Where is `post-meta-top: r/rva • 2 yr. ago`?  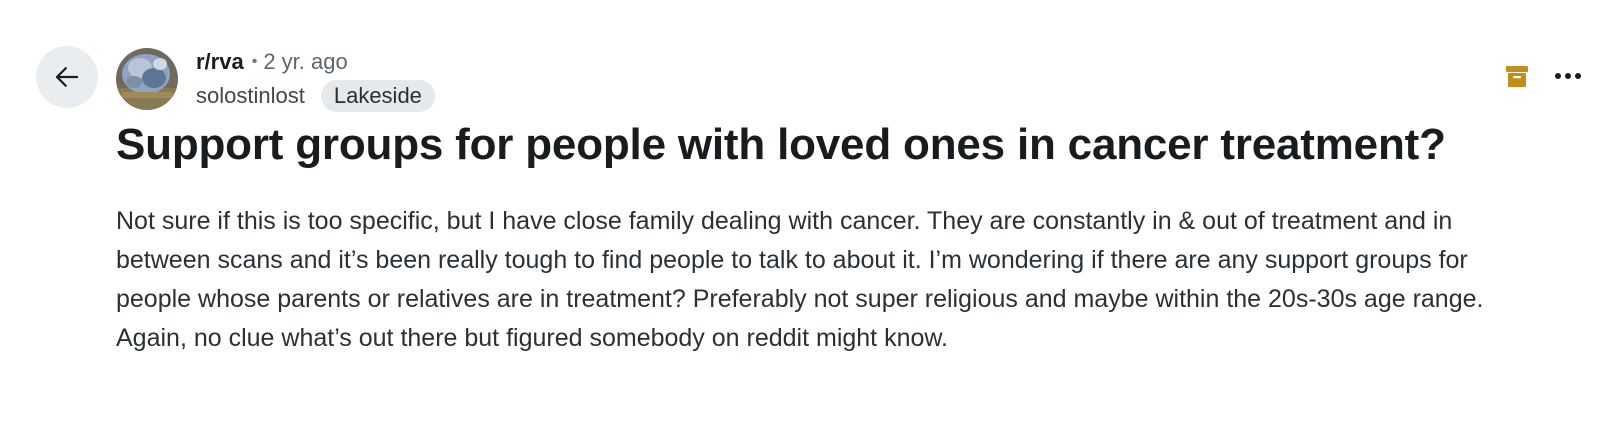
post-meta-top: r/rva • 2 yr. ago is located at coordinates (315, 62).